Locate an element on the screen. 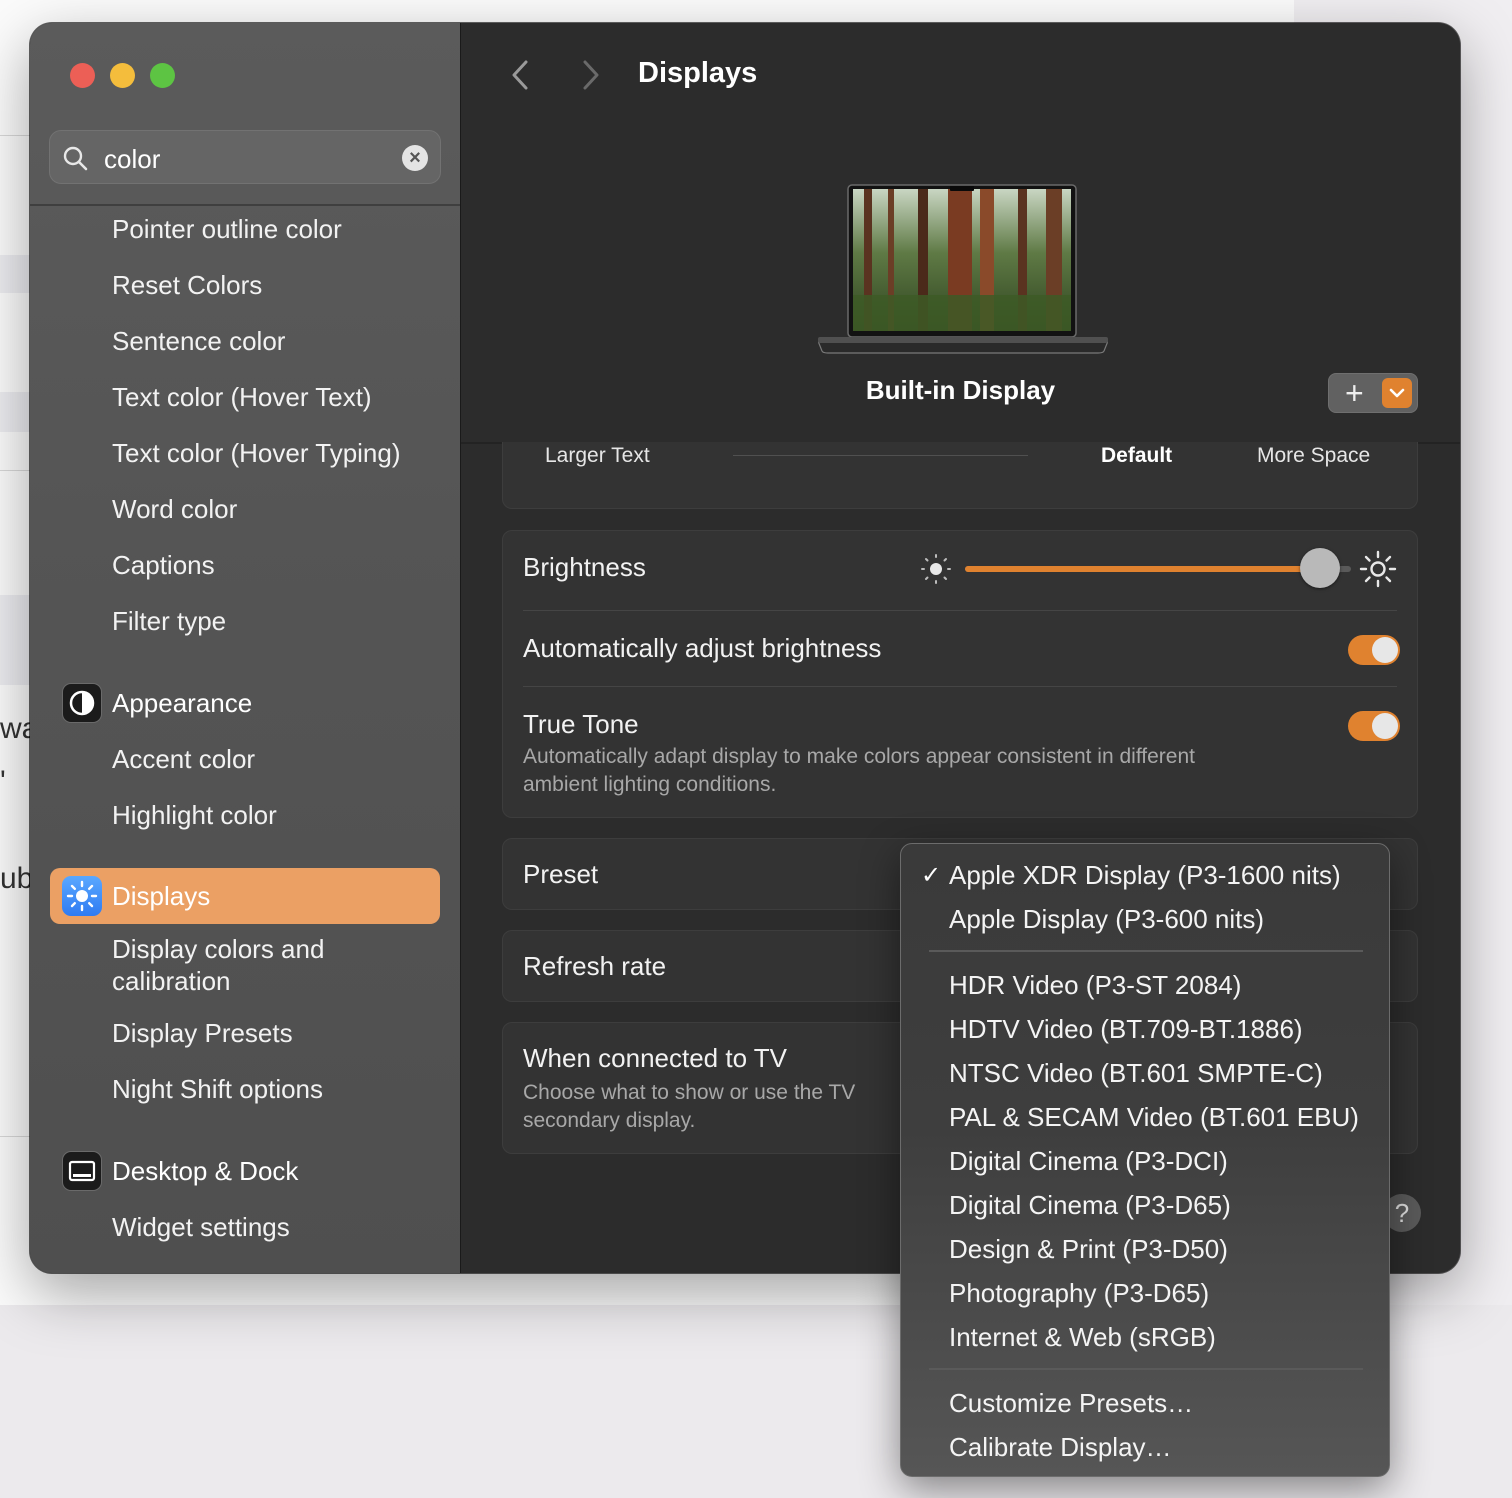 This screenshot has height=1498, width=1512. sidebar-item-displays-selected is located at coordinates (245, 896).